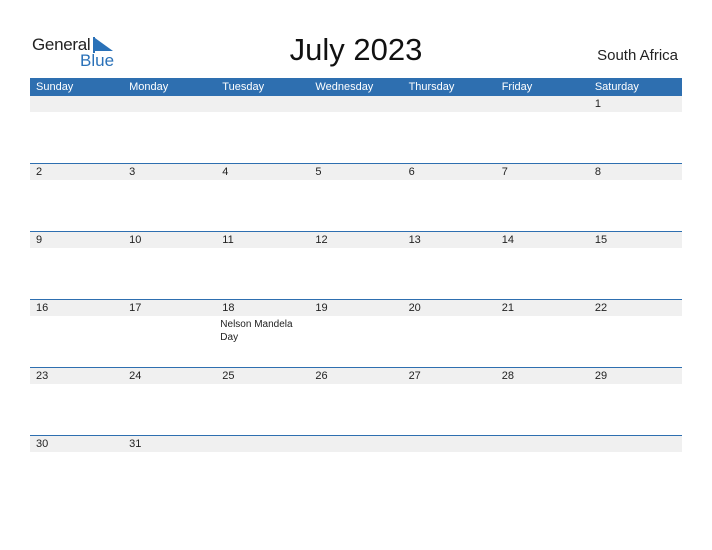 The image size is (712, 550). What do you see at coordinates (228, 376) in the screenshot?
I see `day-number: 25` at bounding box center [228, 376].